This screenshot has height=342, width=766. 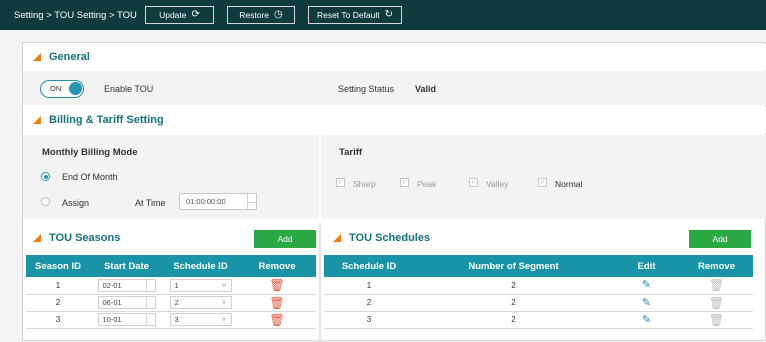 I want to click on start-date-input: 10-01, so click(x=126, y=319).